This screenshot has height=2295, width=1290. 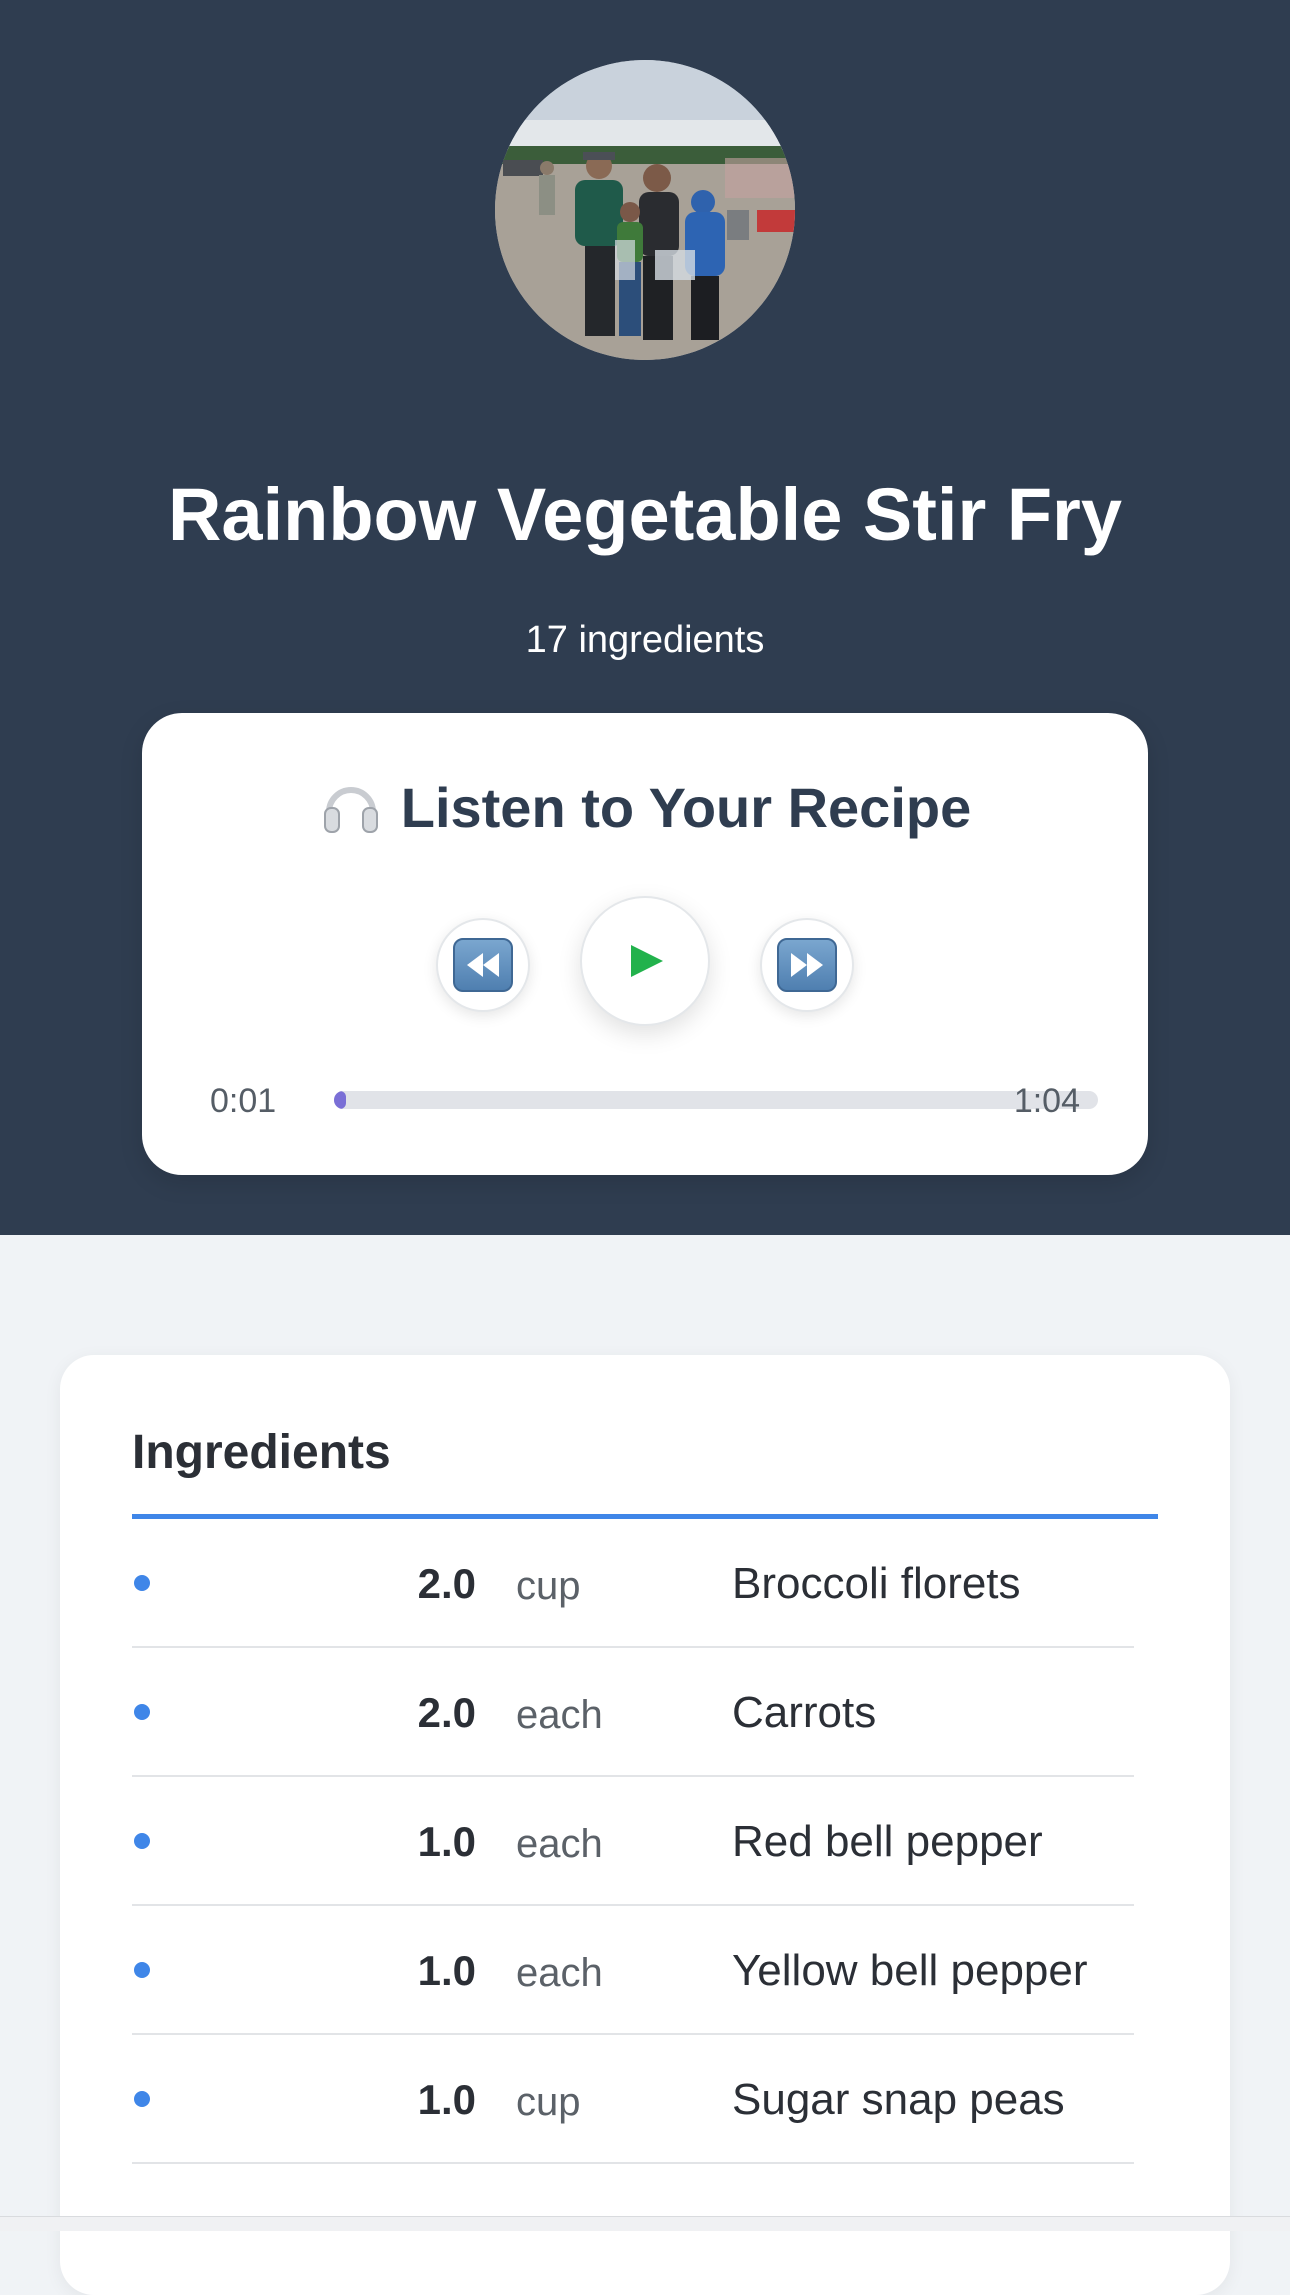 What do you see at coordinates (261, 1452) in the screenshot?
I see `ingredients-title: Ingredients` at bounding box center [261, 1452].